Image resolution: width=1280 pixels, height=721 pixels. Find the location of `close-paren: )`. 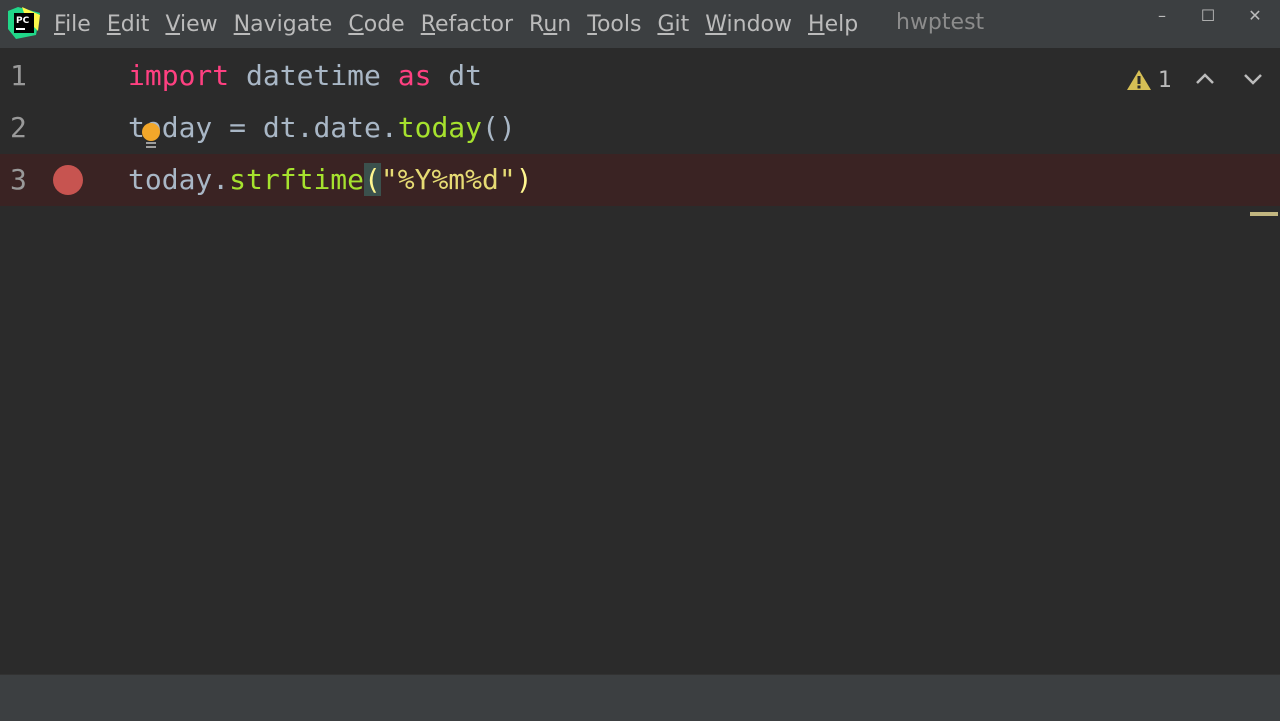

close-paren: ) is located at coordinates (524, 179).